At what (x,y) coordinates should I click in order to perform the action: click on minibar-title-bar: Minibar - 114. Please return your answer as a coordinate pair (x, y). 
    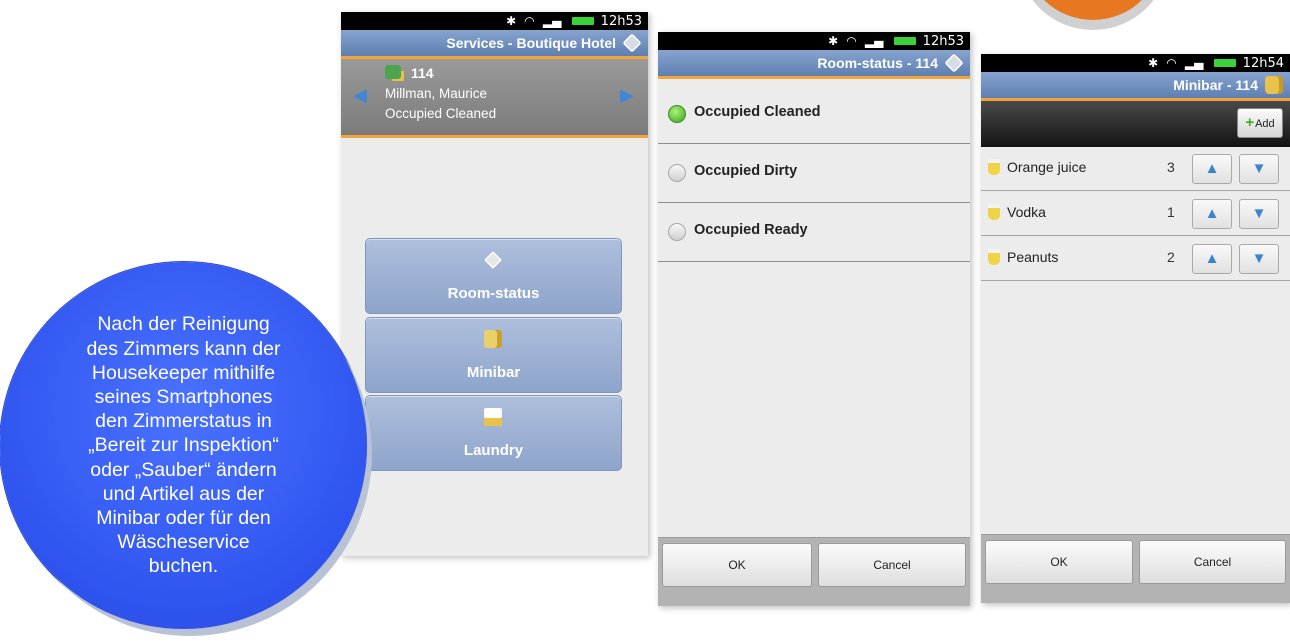
    Looking at the image, I should click on (1135, 86).